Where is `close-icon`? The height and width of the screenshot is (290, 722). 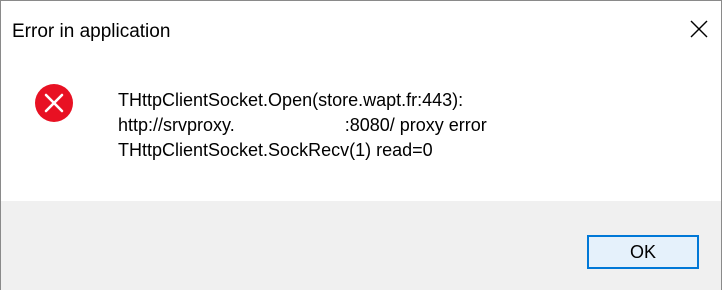 close-icon is located at coordinates (699, 29).